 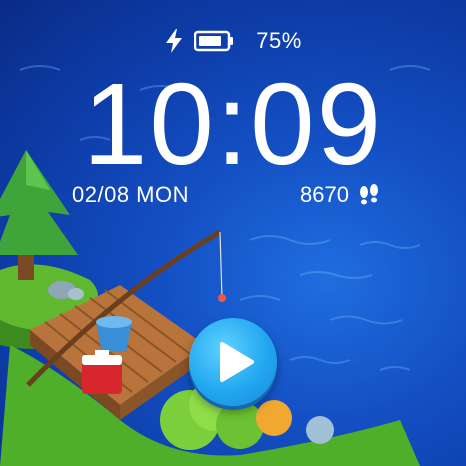 I want to click on footsteps-icon, so click(x=368, y=194).